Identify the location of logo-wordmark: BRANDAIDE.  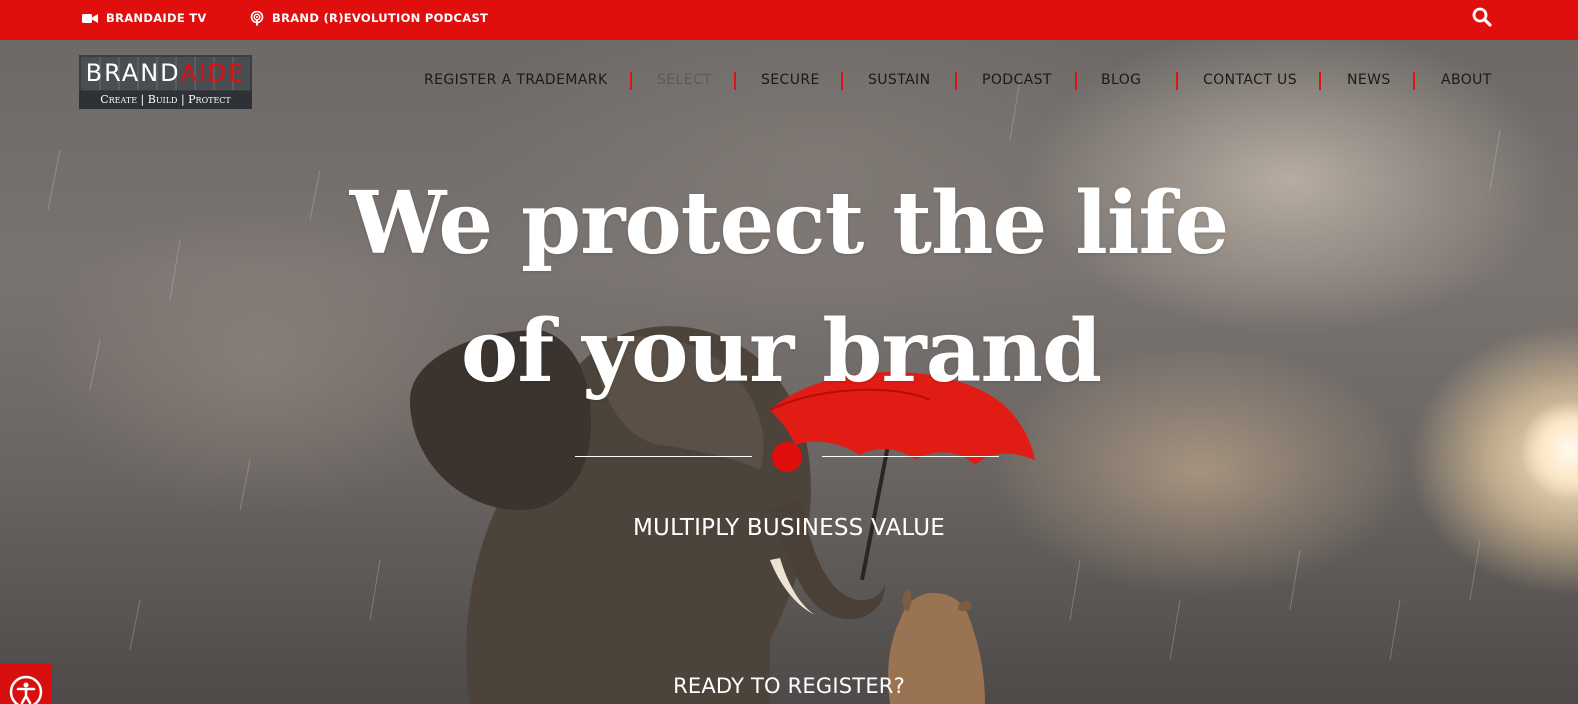
(165, 73).